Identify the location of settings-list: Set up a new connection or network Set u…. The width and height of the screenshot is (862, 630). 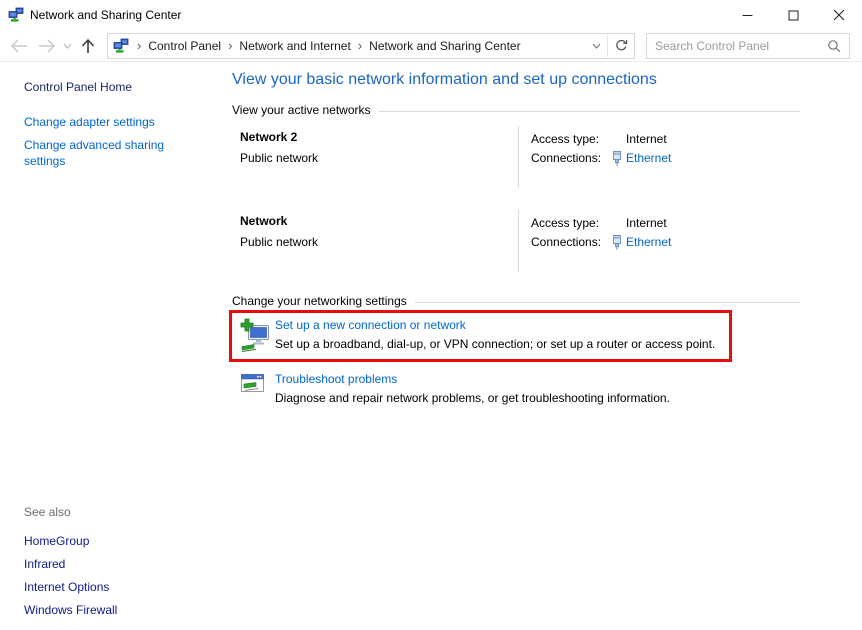
(514, 357).